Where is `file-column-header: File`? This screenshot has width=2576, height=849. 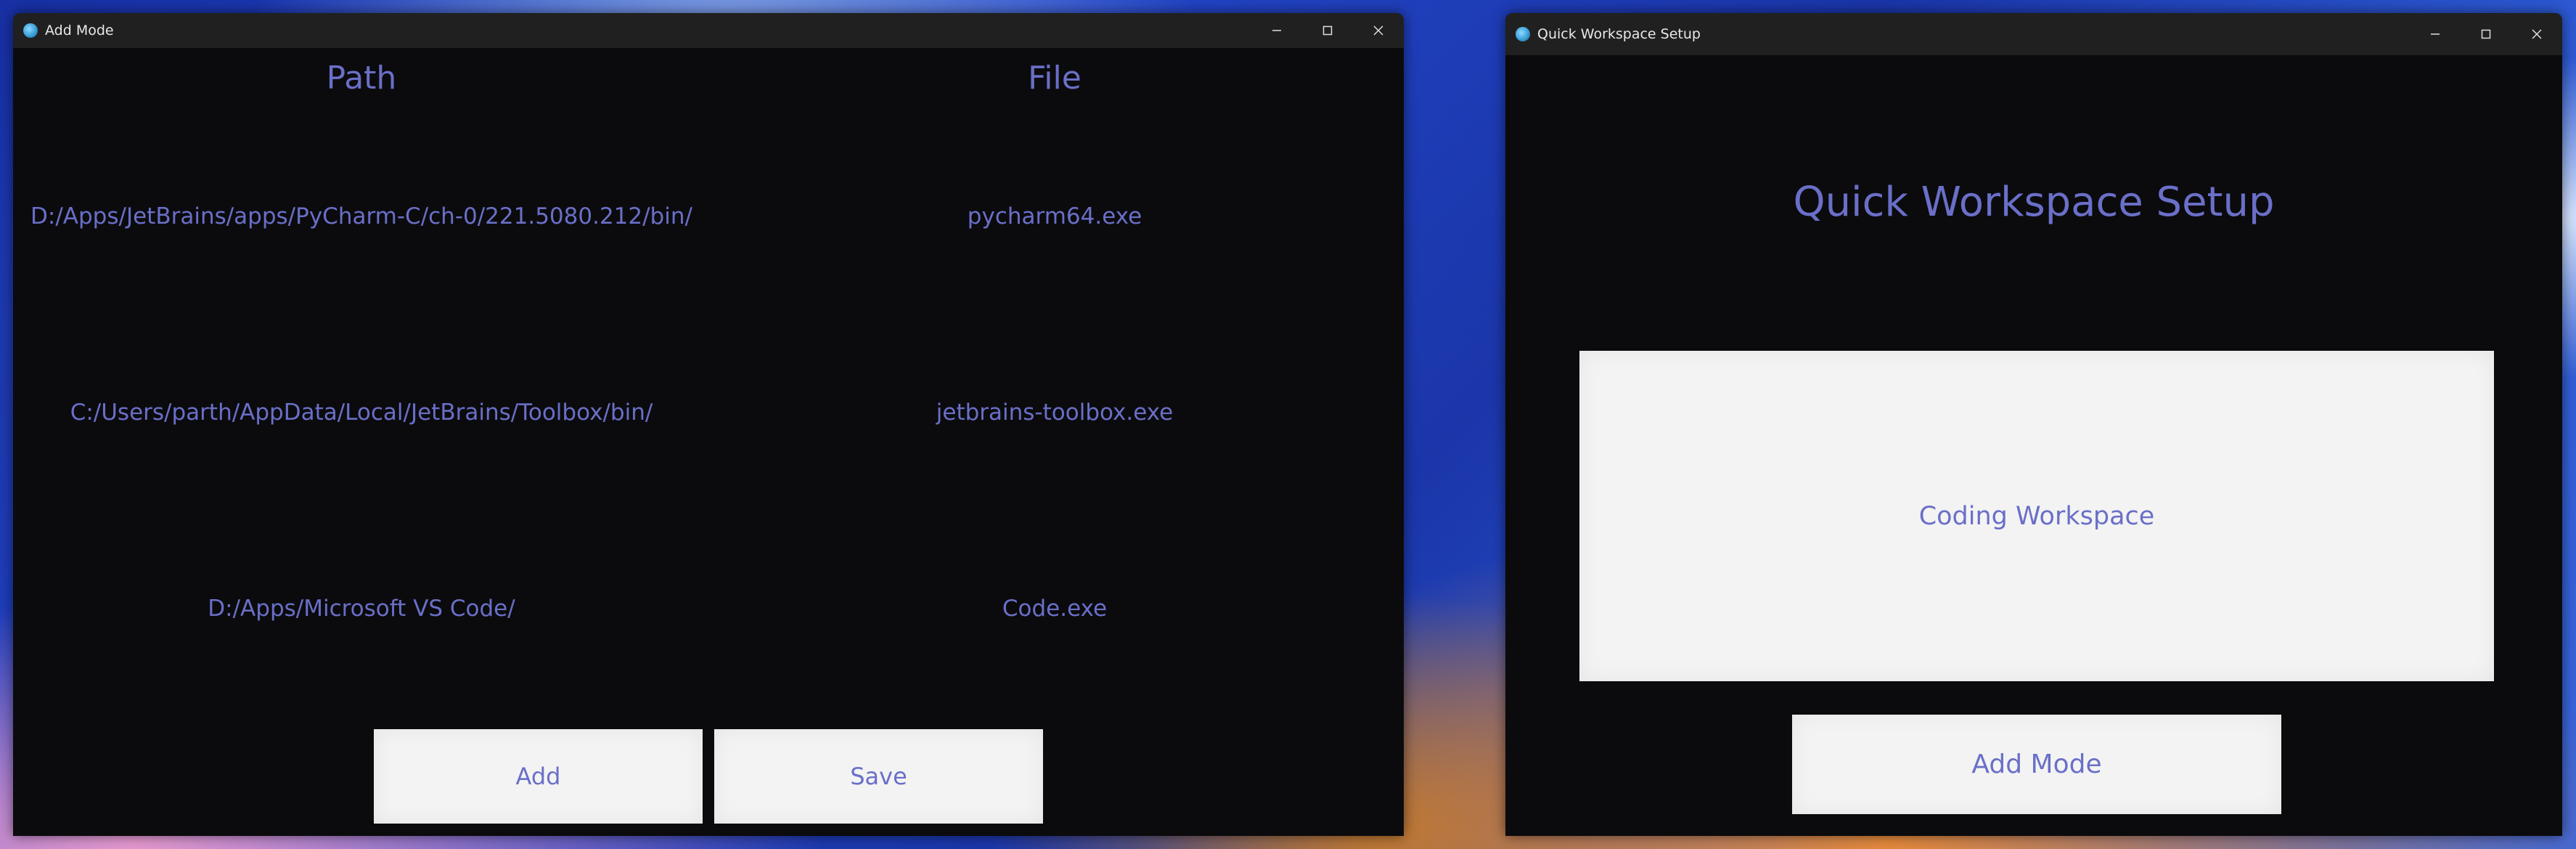 file-column-header: File is located at coordinates (1054, 78).